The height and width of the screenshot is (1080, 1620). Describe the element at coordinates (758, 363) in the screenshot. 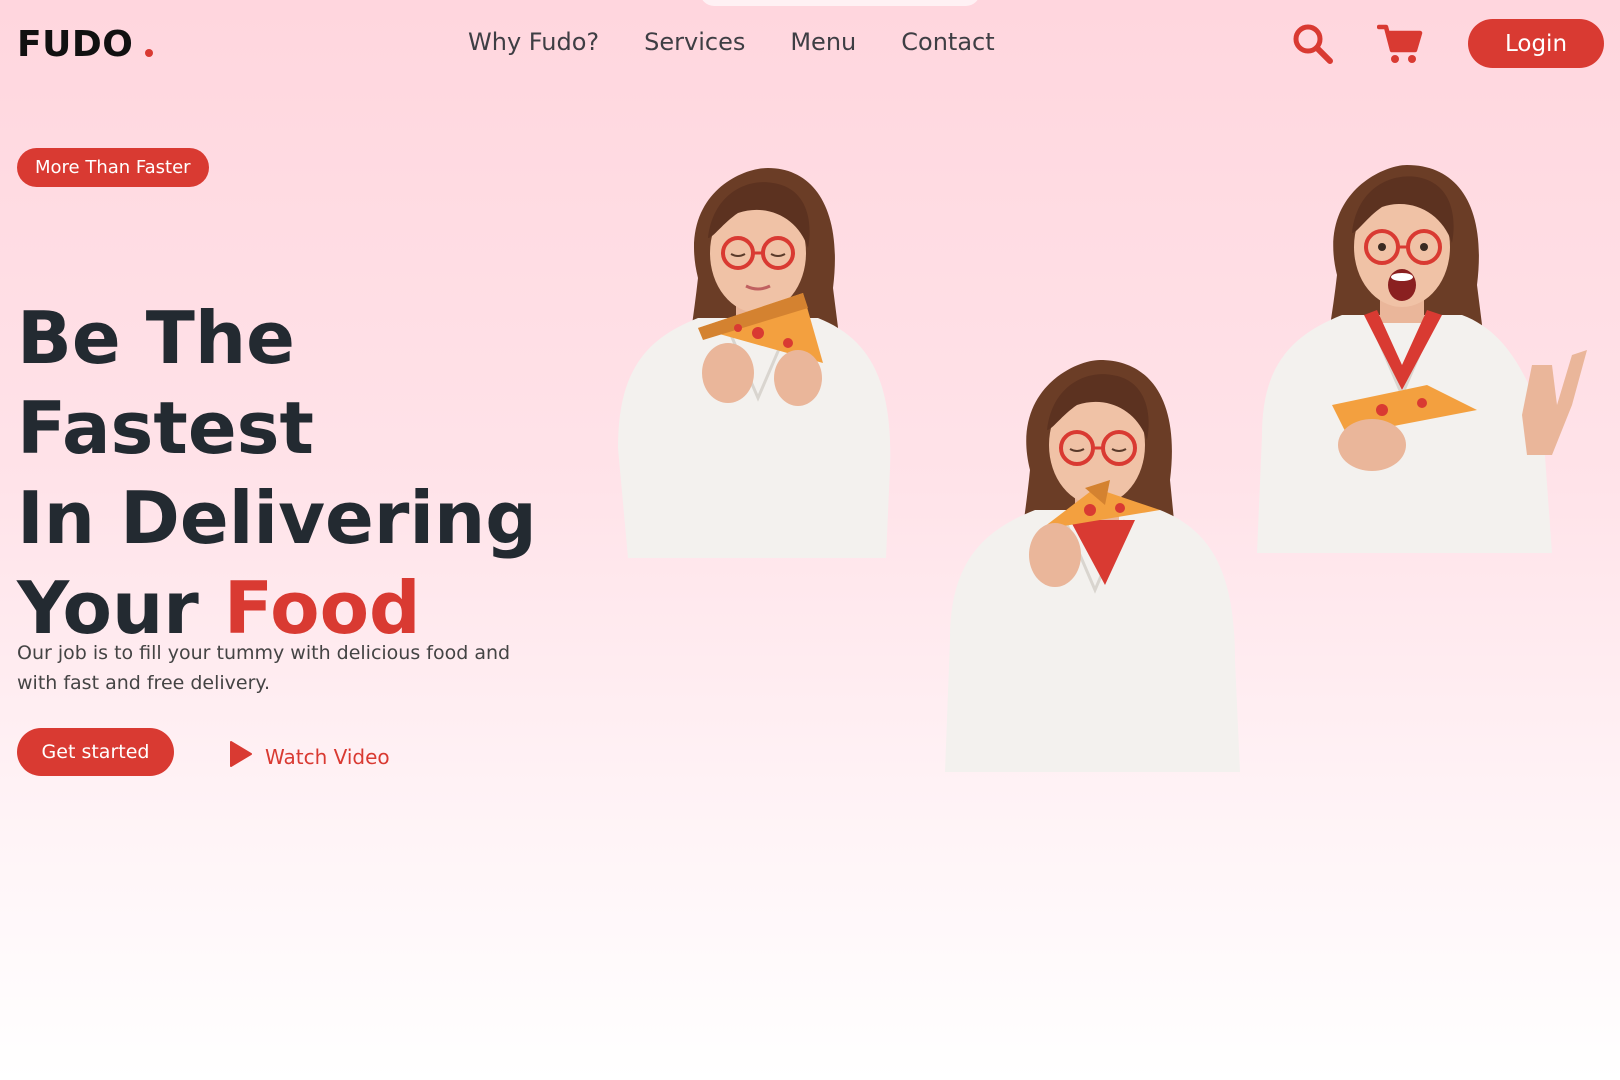

I see `hero-photo-eating-pizza` at that location.